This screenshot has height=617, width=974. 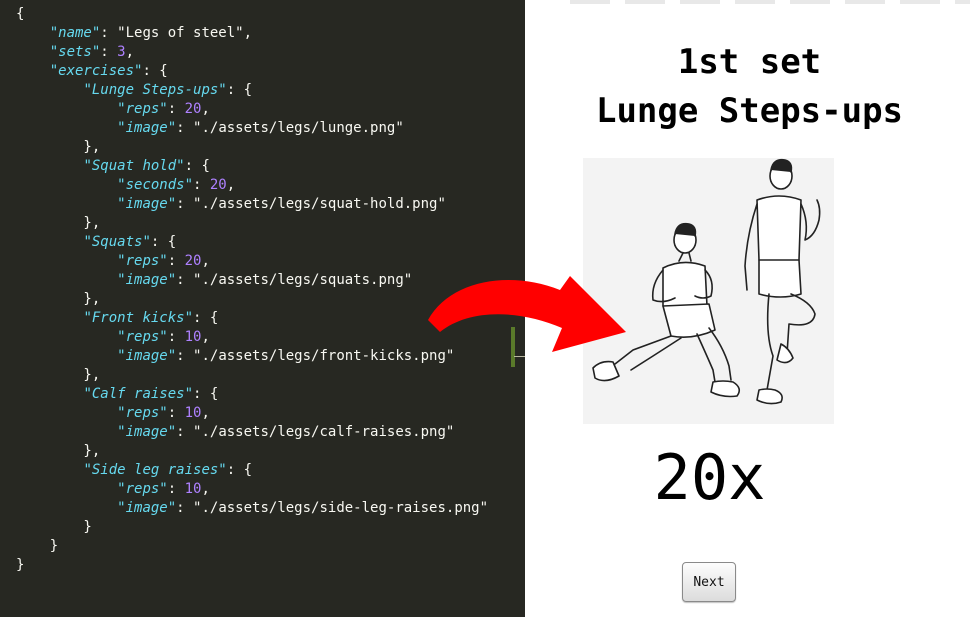 I want to click on code-line: "Front kicks": {, so click(x=117, y=318).